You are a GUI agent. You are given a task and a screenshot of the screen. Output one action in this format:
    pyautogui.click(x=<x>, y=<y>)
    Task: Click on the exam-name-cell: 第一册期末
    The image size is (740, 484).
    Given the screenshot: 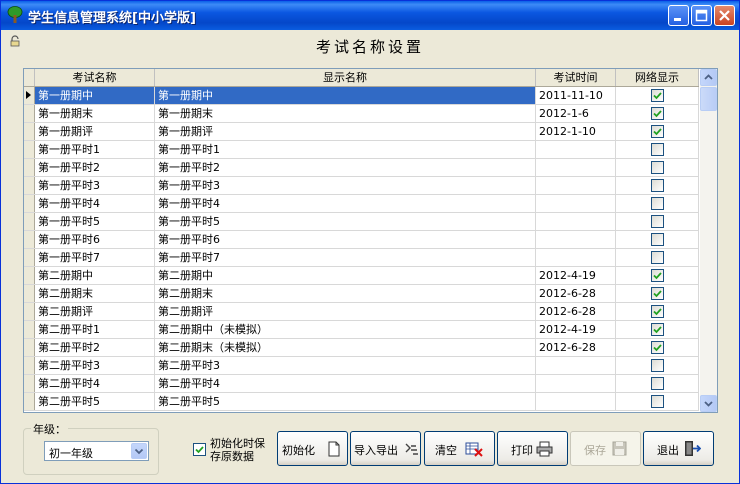 What is the action you would take?
    pyautogui.click(x=95, y=113)
    